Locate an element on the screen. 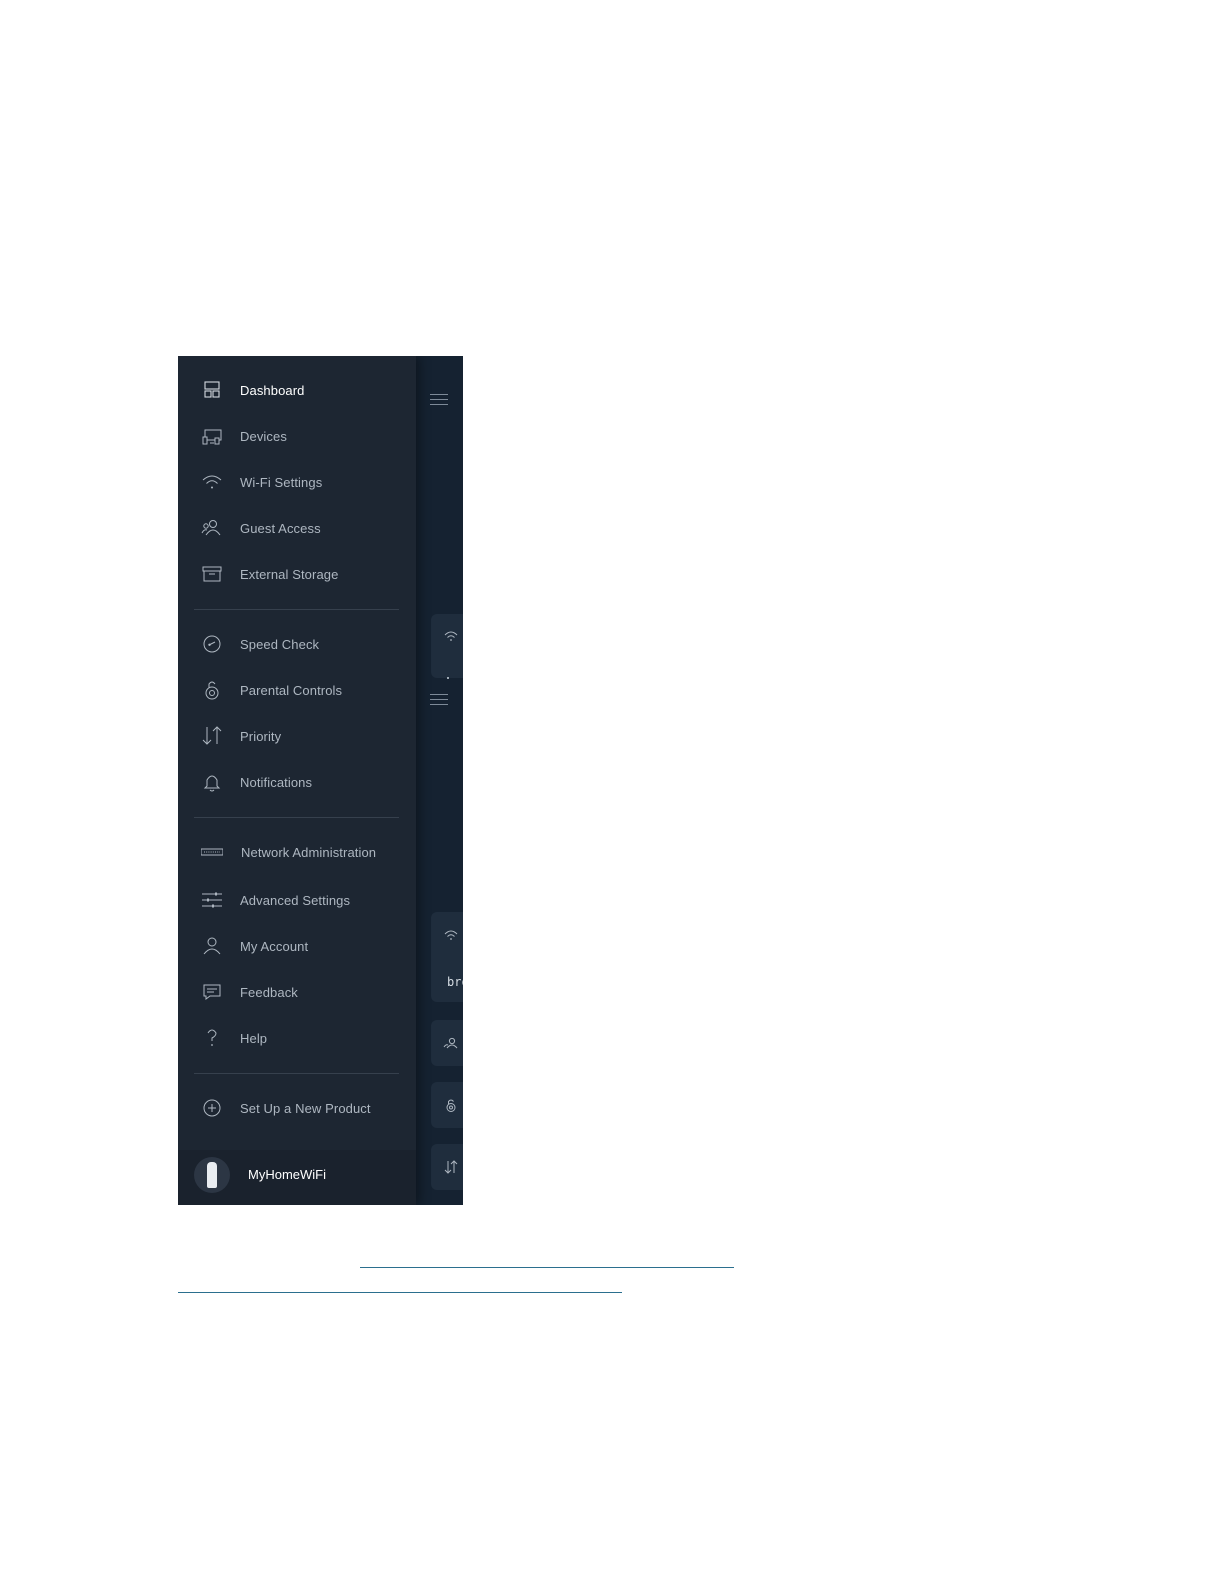 This screenshot has height=1584, width=1224. menu-item-speed-check: Speed Check is located at coordinates (297, 644).